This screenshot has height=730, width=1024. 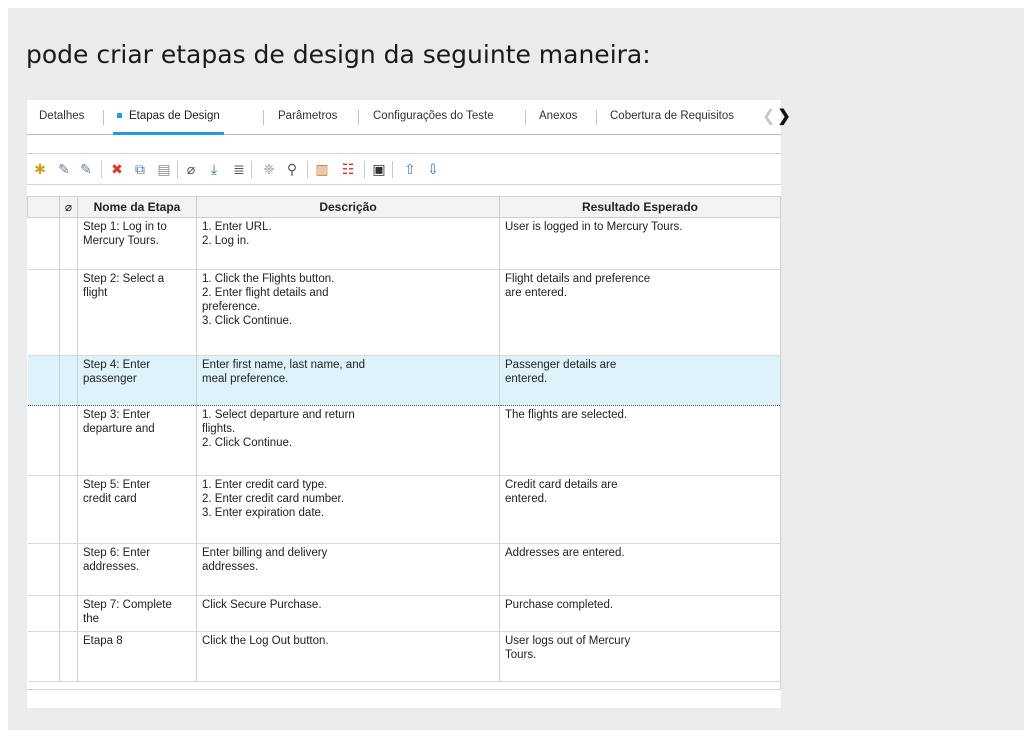 What do you see at coordinates (137, 207) in the screenshot?
I see `column-header-step-name: Nome da Etapa` at bounding box center [137, 207].